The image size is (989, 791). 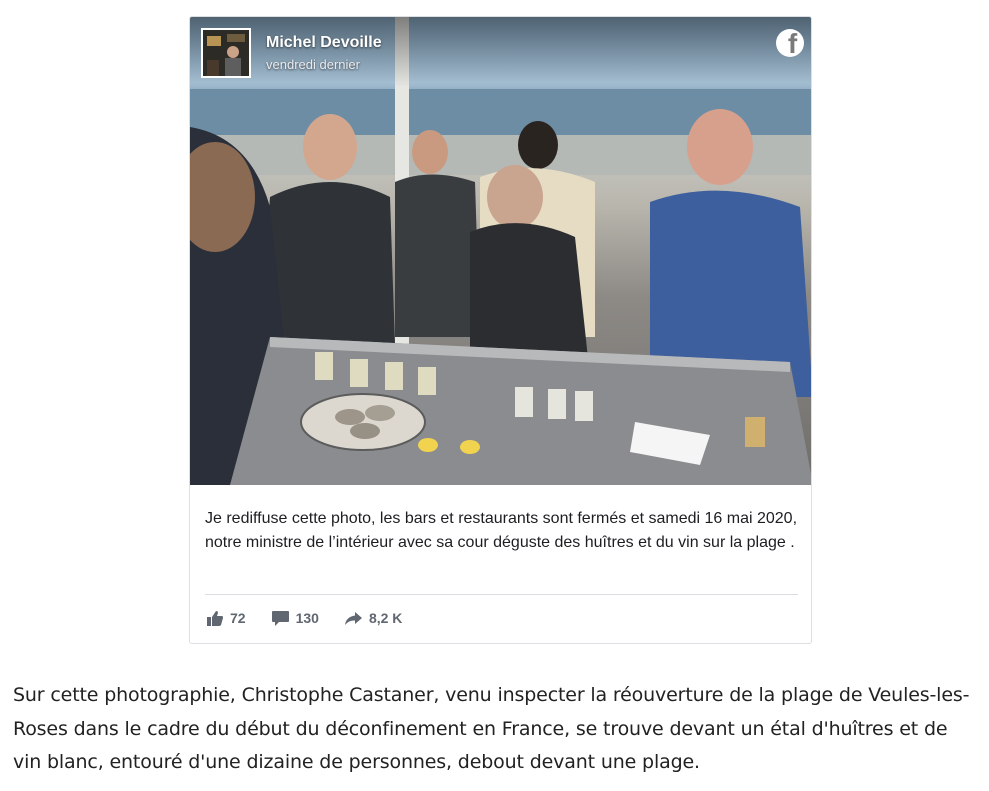 What do you see at coordinates (501, 594) in the screenshot?
I see `divider` at bounding box center [501, 594].